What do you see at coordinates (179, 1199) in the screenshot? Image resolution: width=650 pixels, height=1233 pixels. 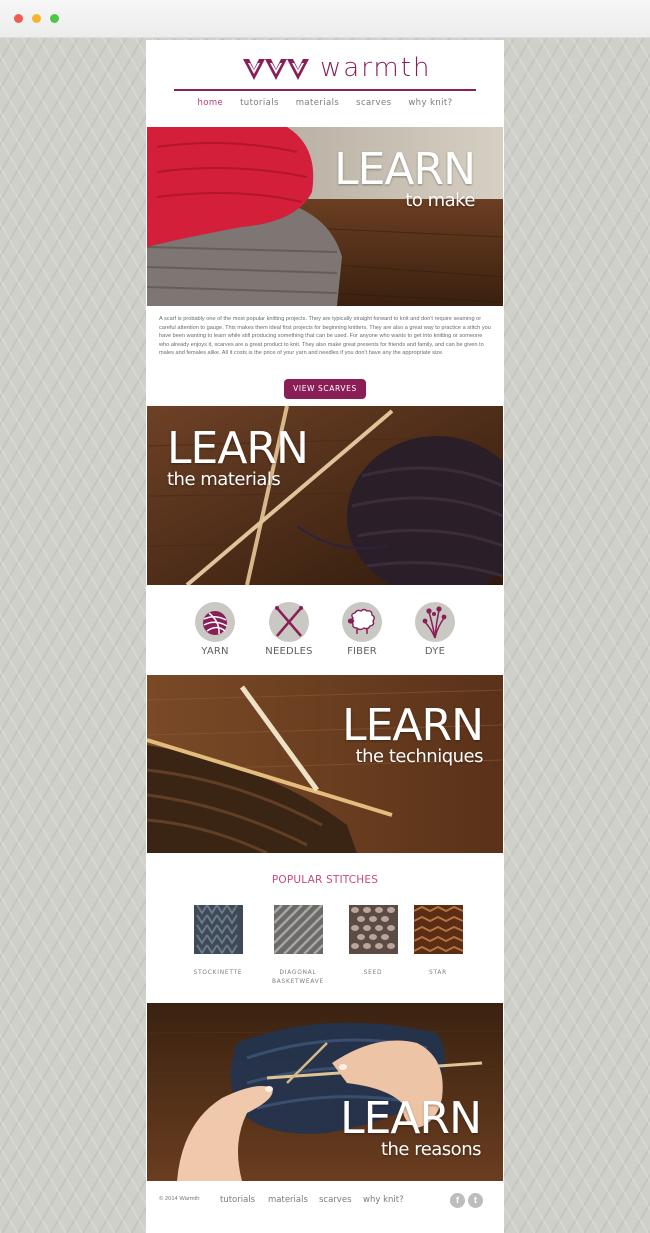 I see `copyright: © 2014 Warmth` at bounding box center [179, 1199].